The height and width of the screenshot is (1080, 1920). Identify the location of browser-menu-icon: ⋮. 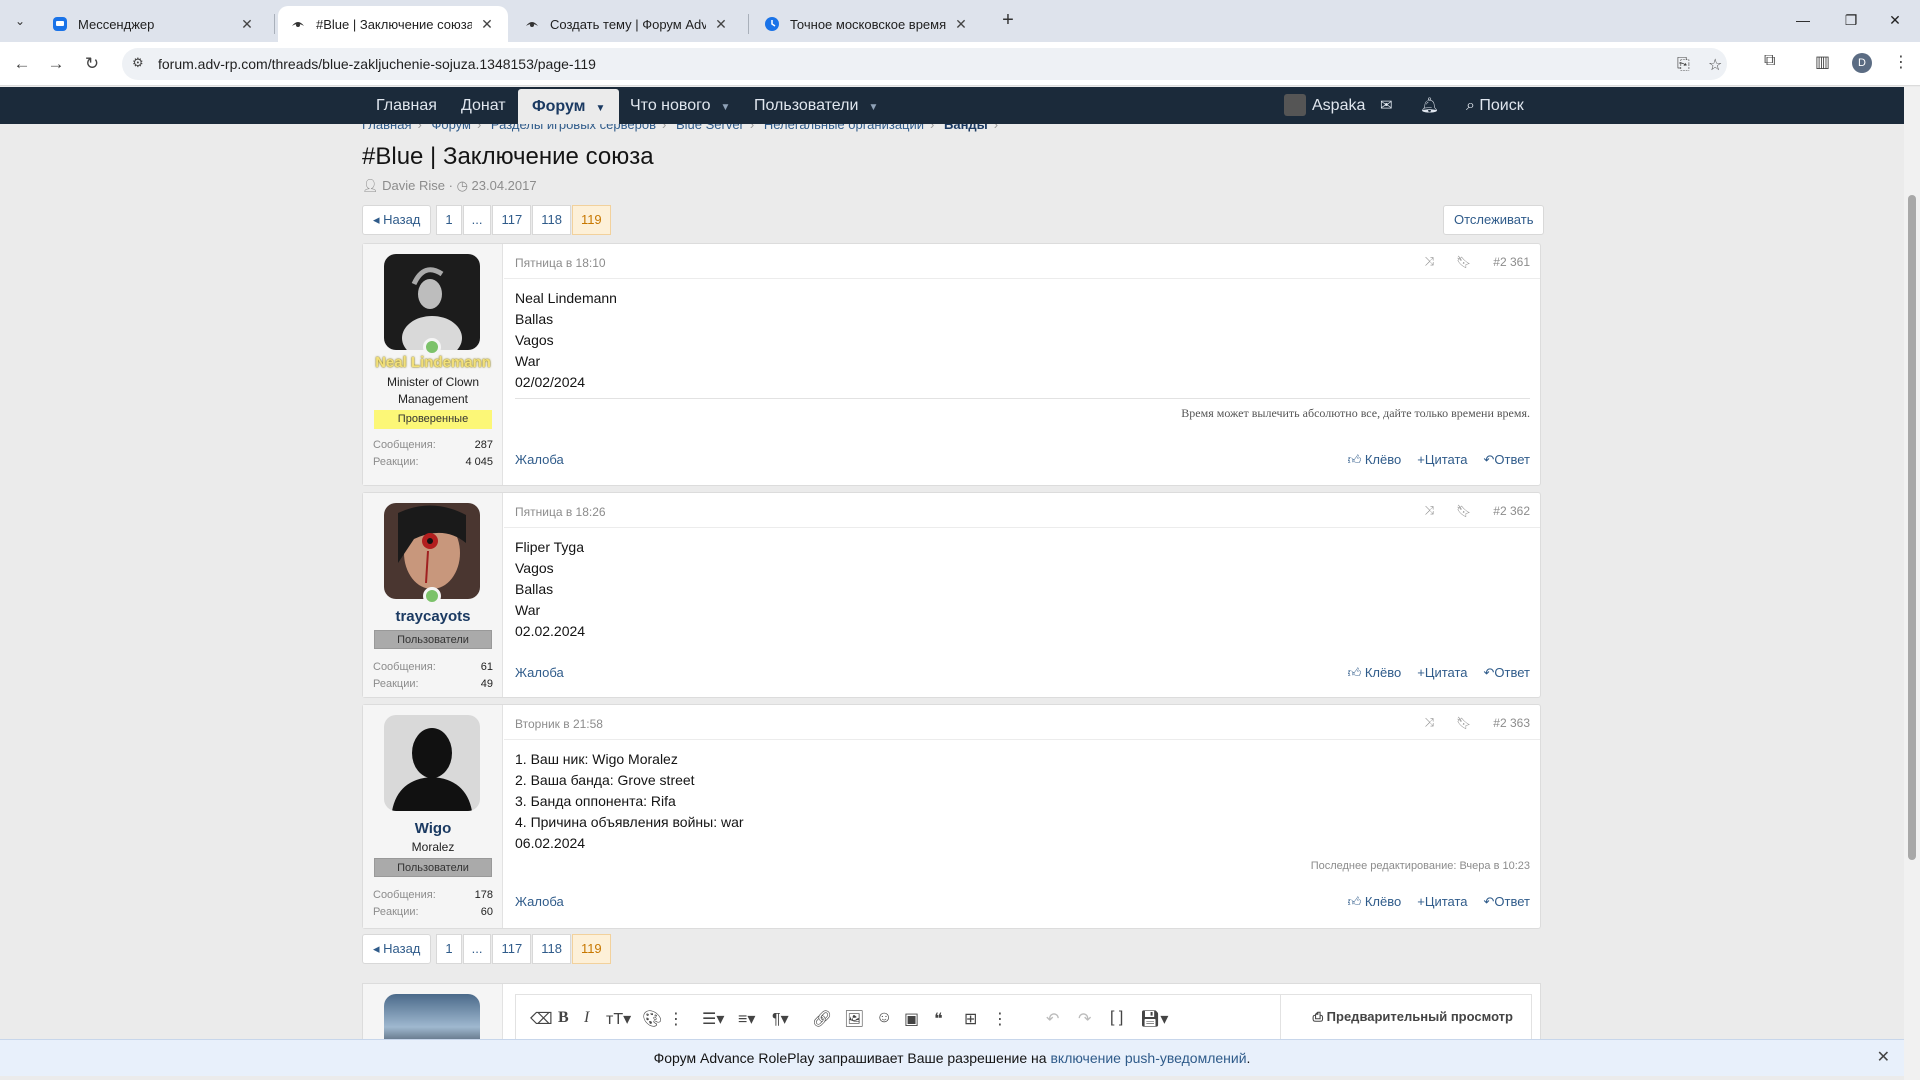
(1901, 62).